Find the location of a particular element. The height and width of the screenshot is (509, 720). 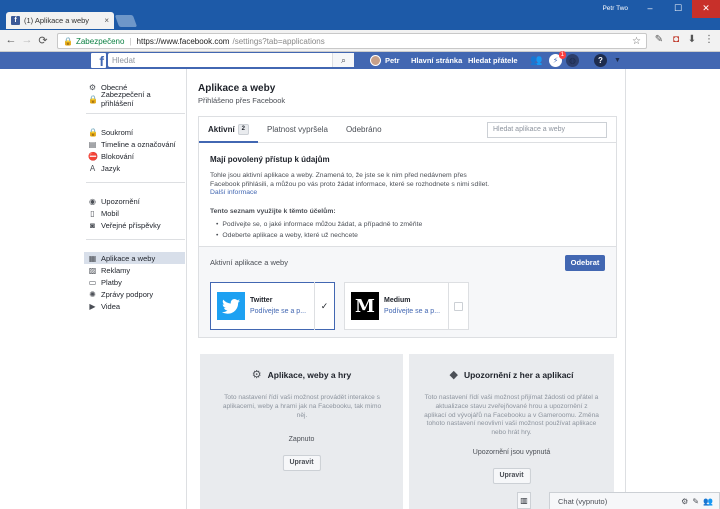

maximize-button: ☐ is located at coordinates (678, 9).